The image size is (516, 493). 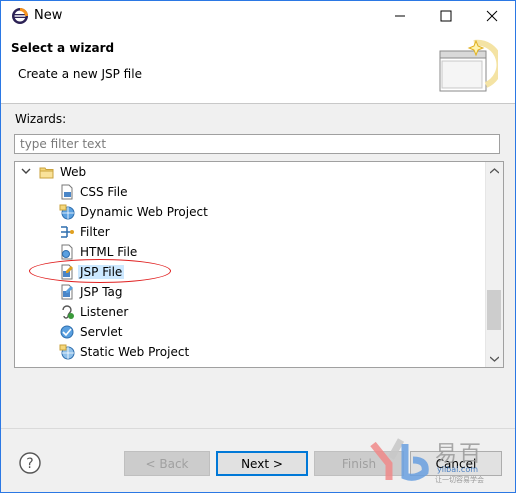 I want to click on tree-item-label: Listener, so click(x=104, y=312).